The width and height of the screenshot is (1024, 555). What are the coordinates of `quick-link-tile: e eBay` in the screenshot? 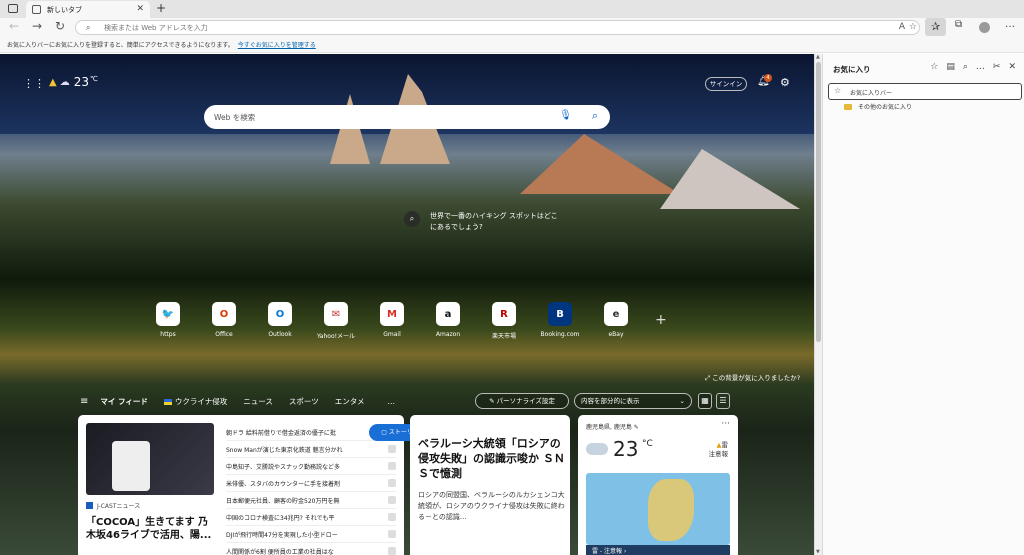 It's located at (616, 321).